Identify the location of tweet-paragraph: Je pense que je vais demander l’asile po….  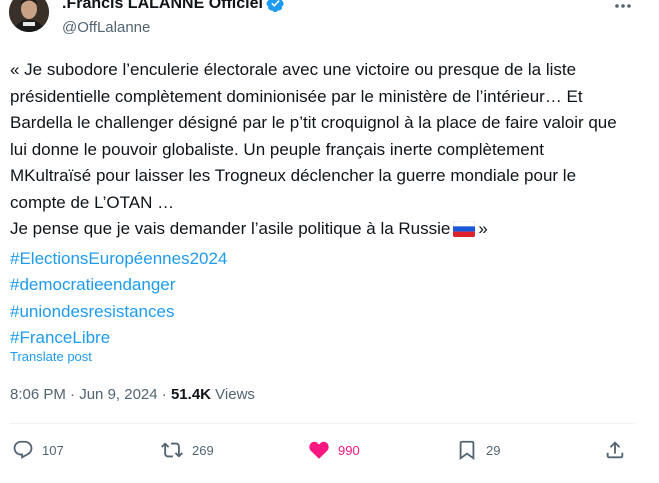
(315, 231).